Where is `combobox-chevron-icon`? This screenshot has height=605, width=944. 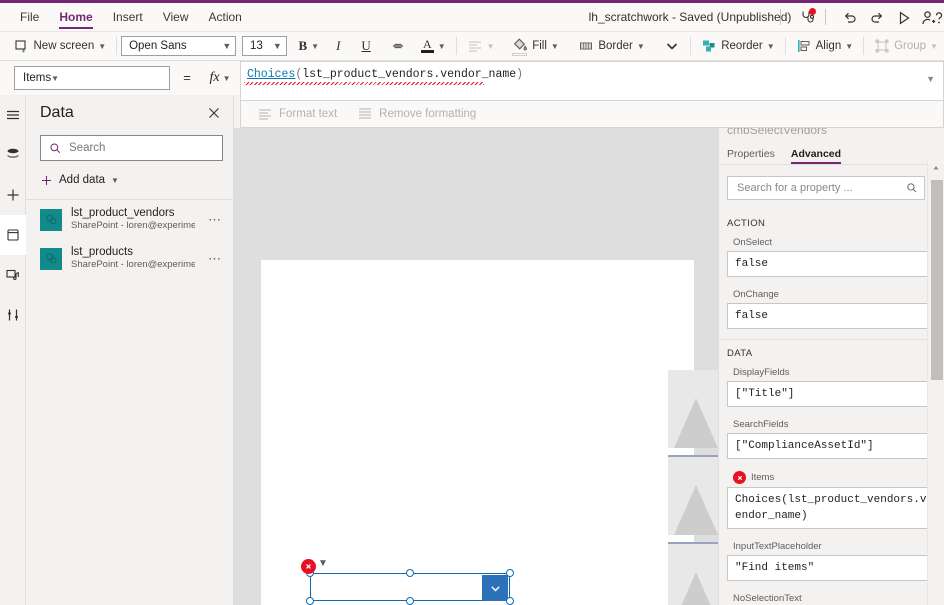
combobox-chevron-icon is located at coordinates (495, 588).